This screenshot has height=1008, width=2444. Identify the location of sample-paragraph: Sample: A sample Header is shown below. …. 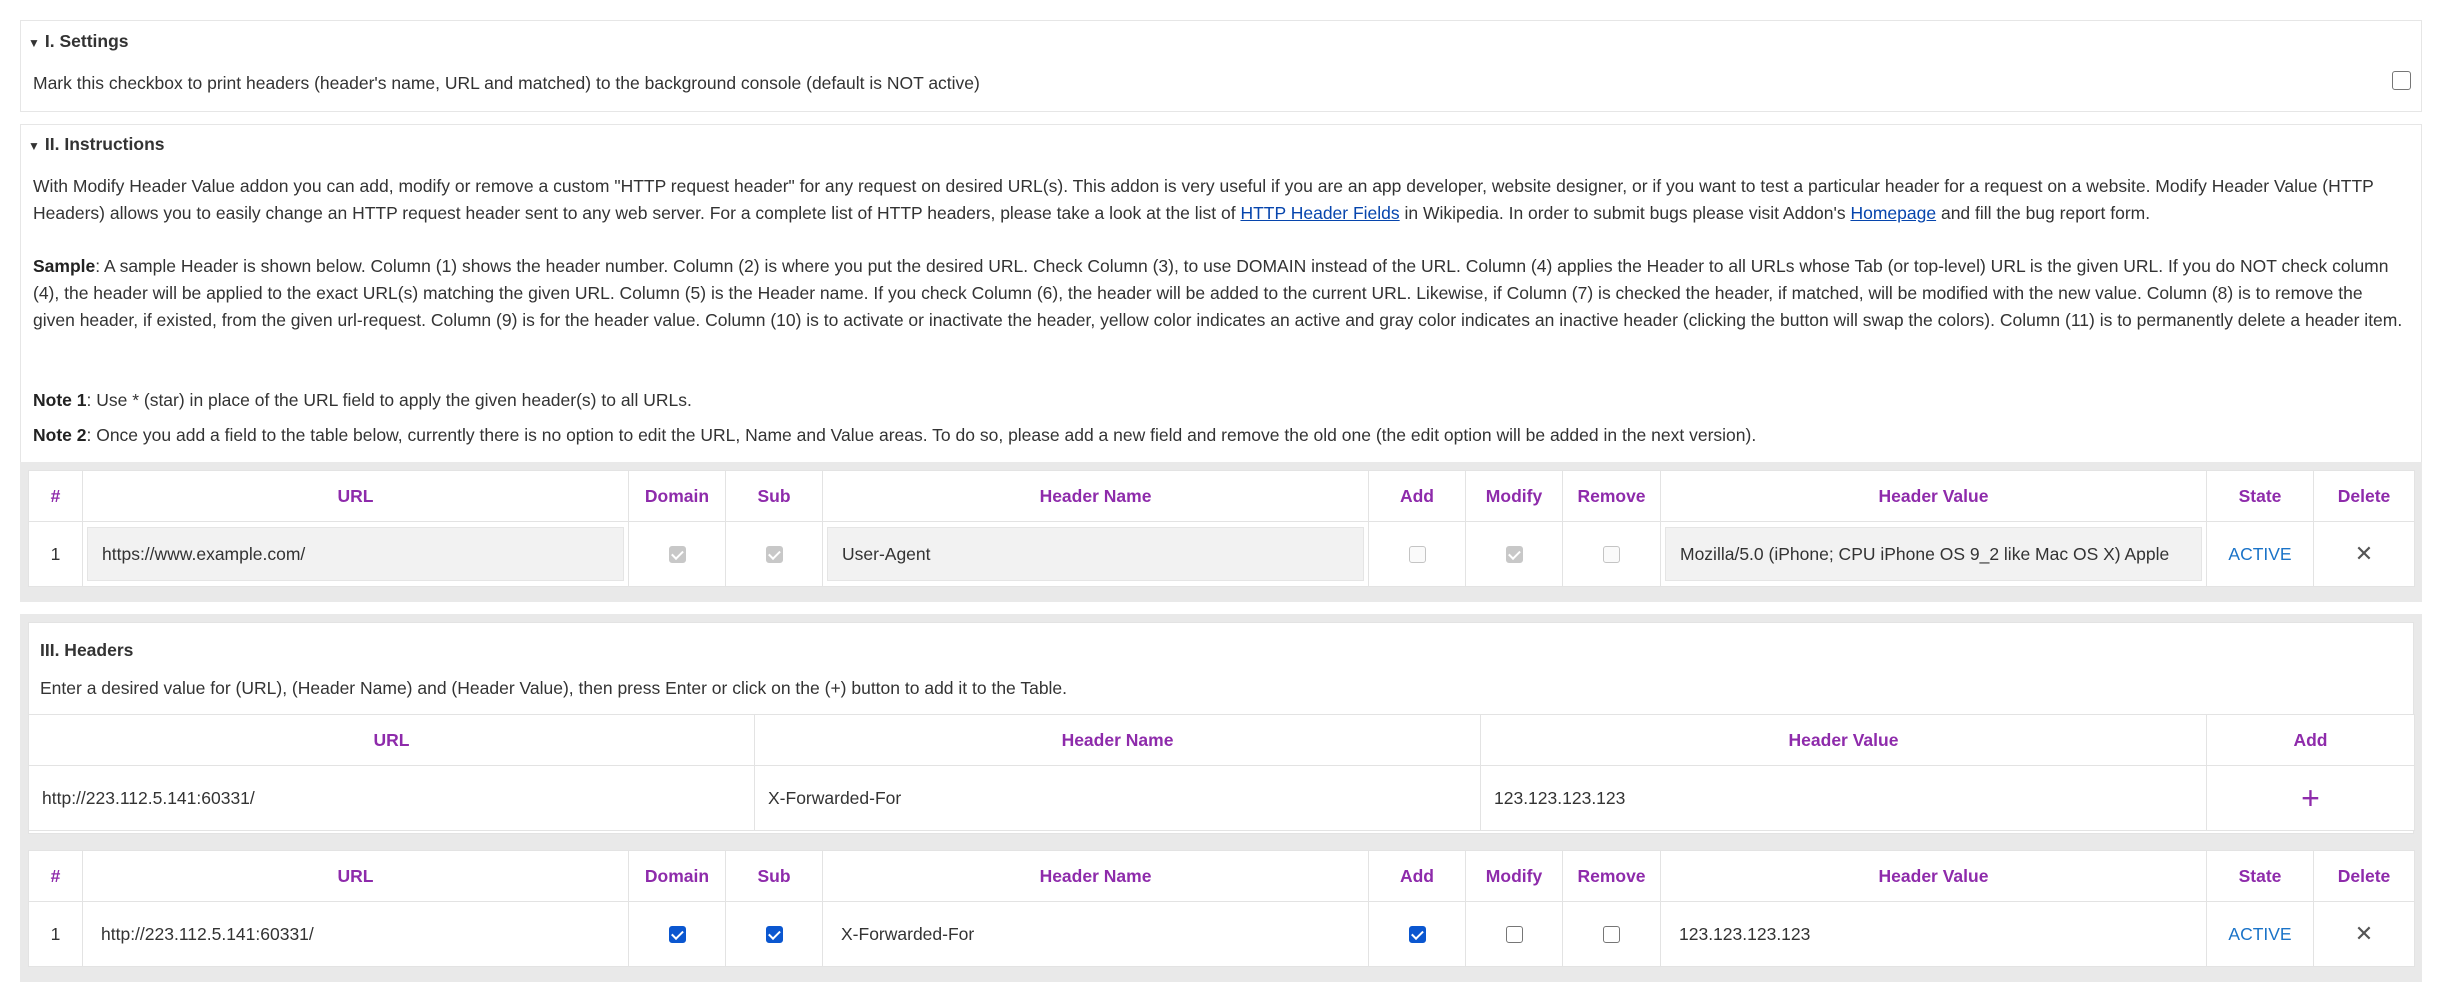
(1218, 293).